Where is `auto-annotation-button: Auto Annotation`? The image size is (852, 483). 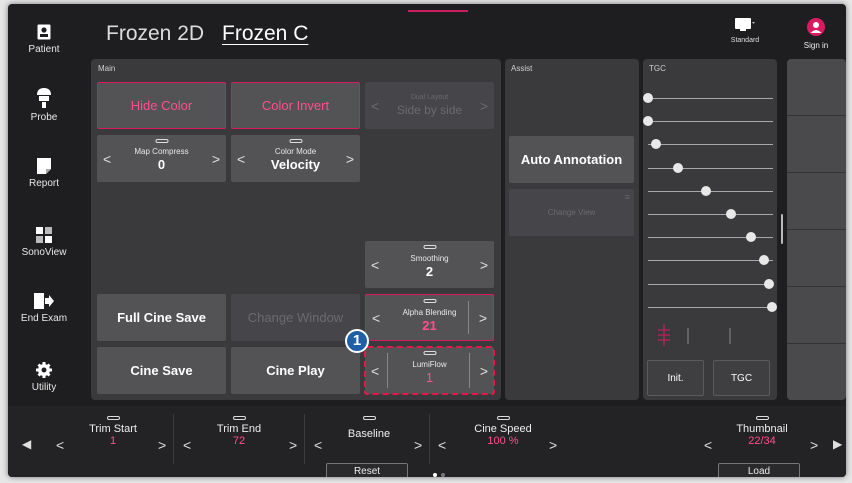
auto-annotation-button: Auto Annotation is located at coordinates (571, 159).